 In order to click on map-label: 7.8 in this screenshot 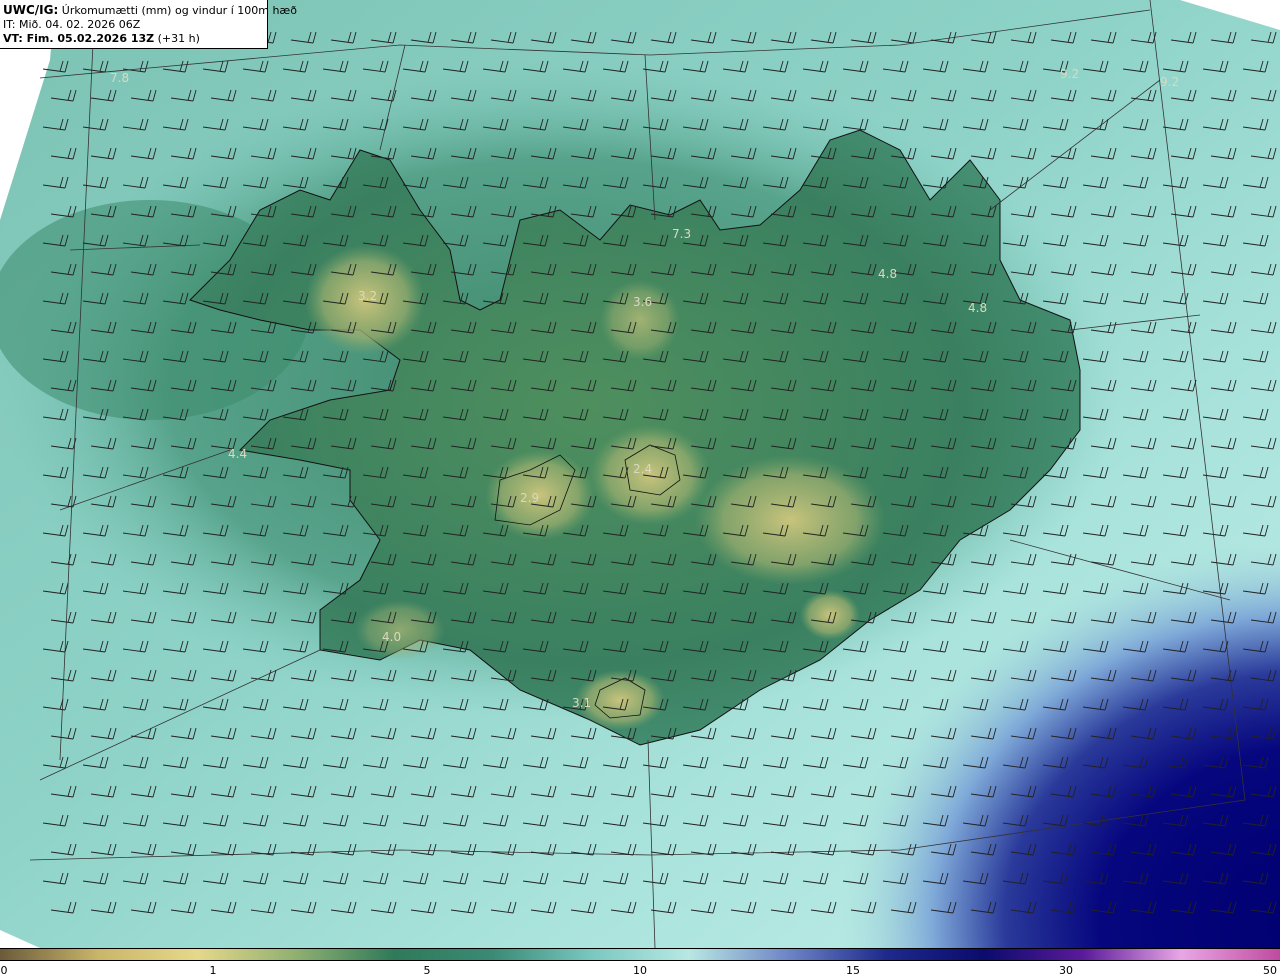, I will do `click(119, 78)`.